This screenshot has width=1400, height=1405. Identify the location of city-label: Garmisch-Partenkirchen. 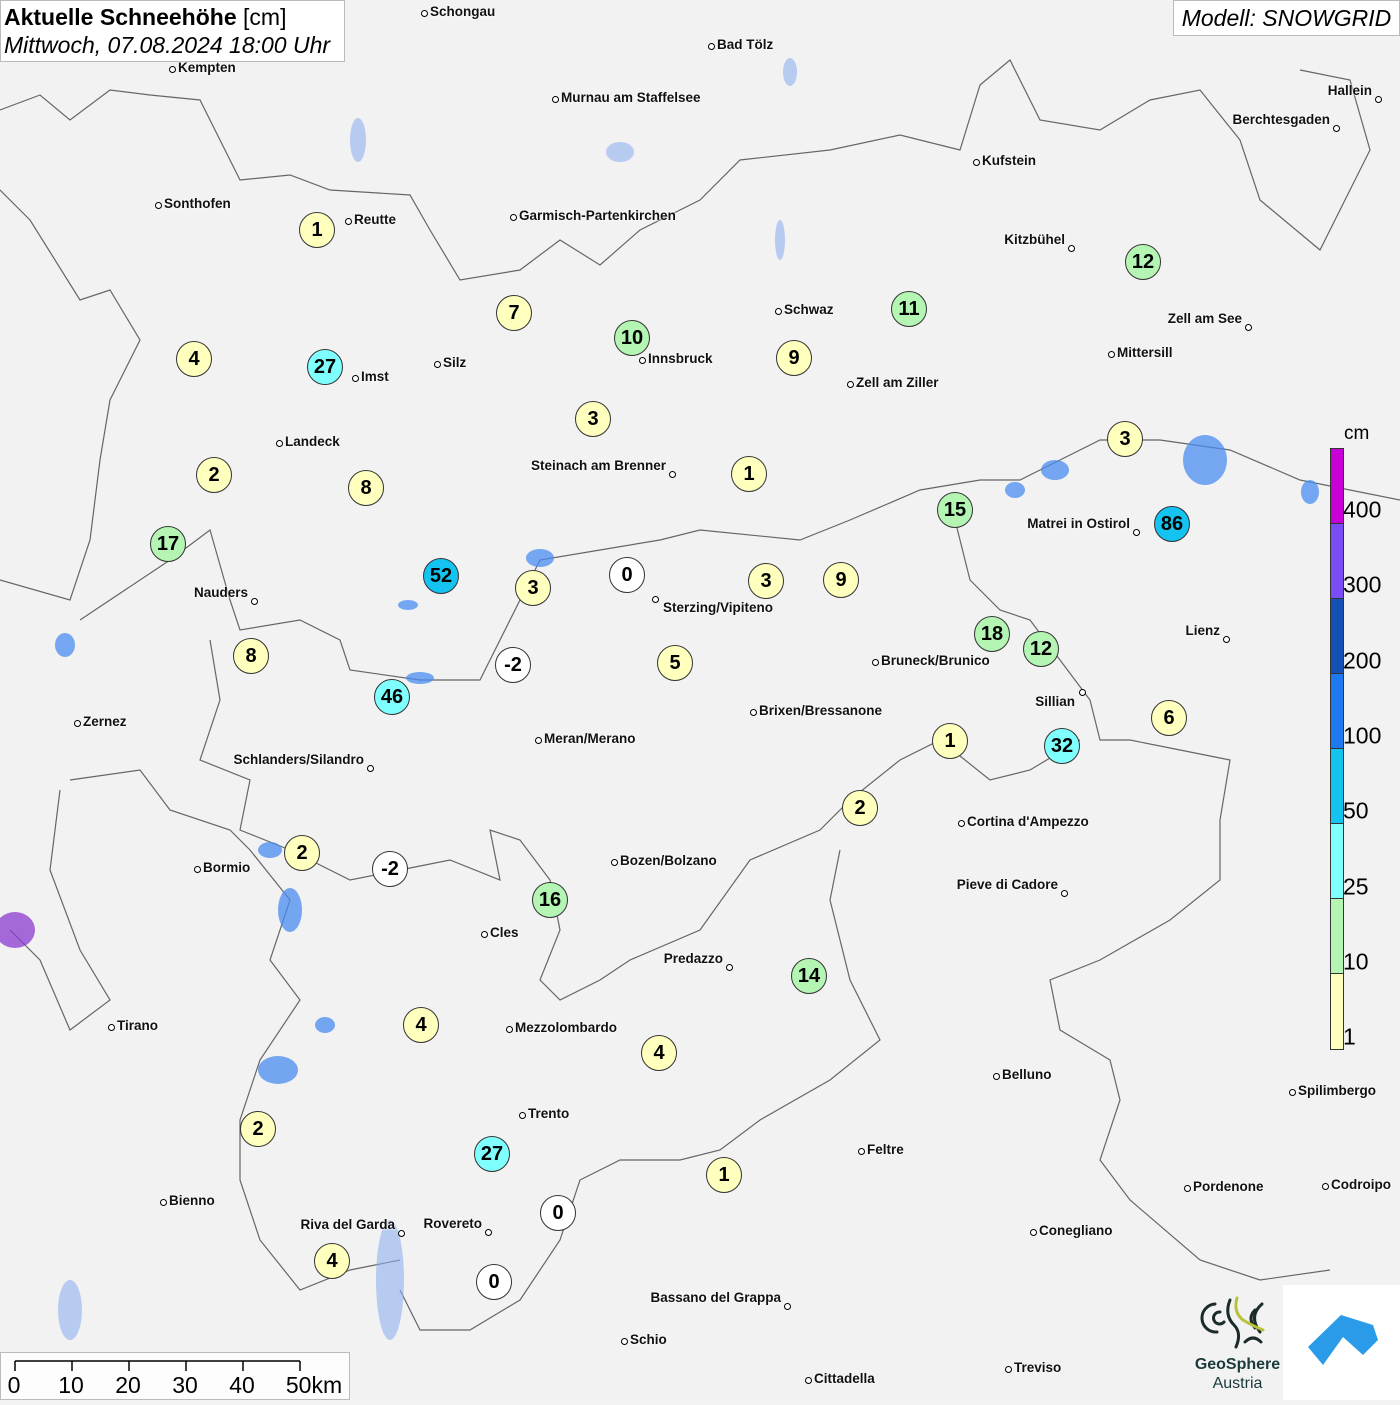
(597, 215).